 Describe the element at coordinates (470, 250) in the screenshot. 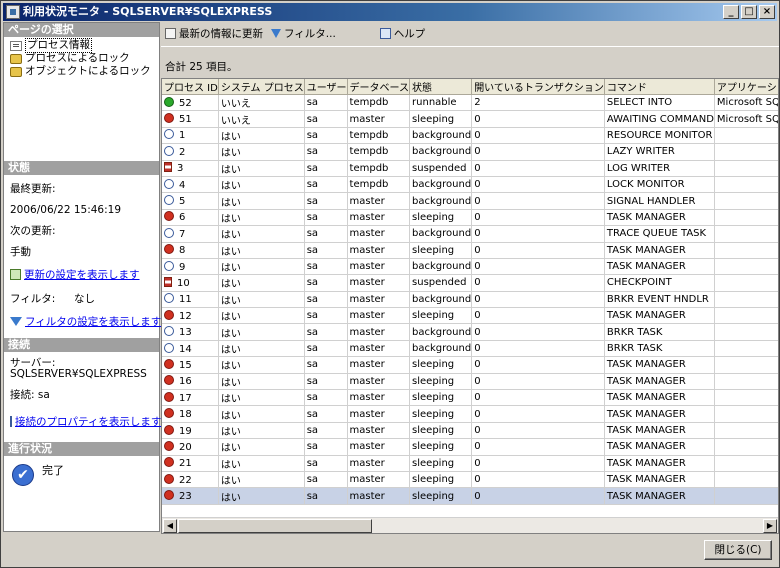

I see `table-row: 8 はい sa master sleeping 0 TASK MANAGER` at that location.